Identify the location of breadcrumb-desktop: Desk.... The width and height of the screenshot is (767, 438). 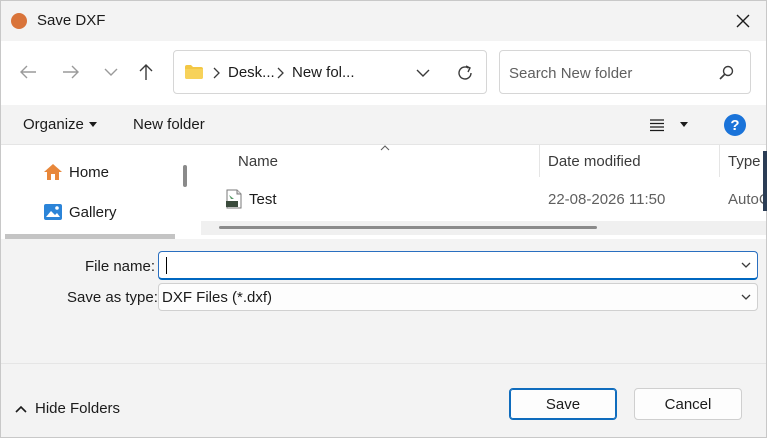
(251, 72).